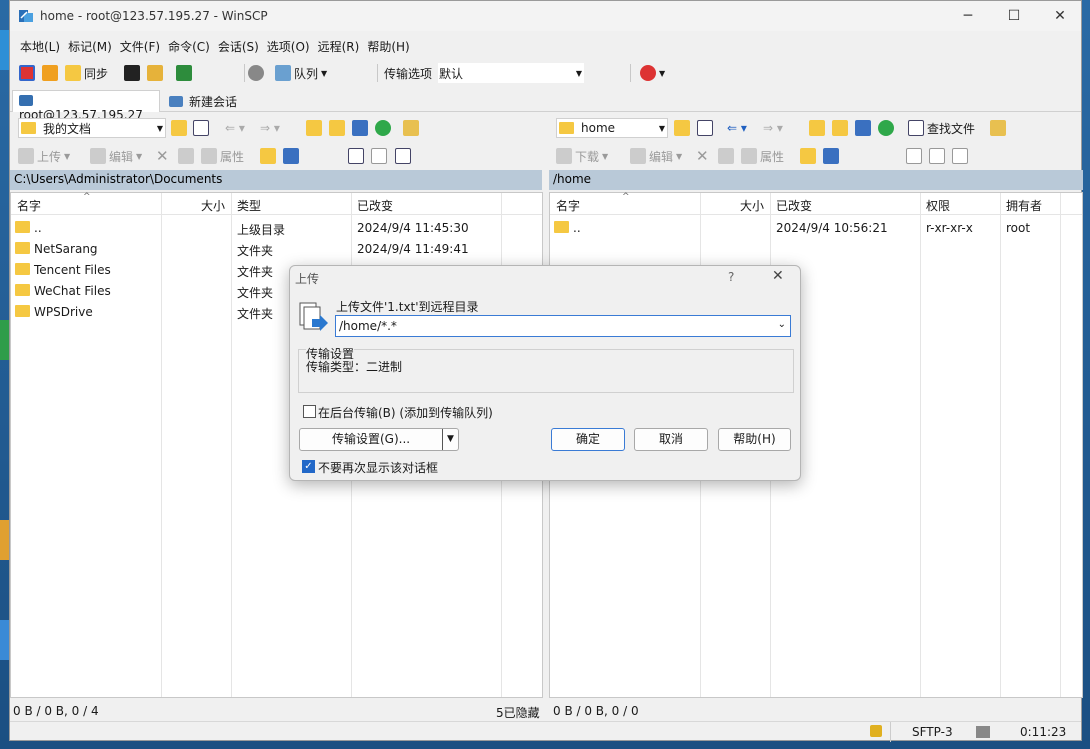 Image resolution: width=1090 pixels, height=749 pixels. What do you see at coordinates (656, 156) in the screenshot?
I see `remote-edit-button: 编辑 ▼` at bounding box center [656, 156].